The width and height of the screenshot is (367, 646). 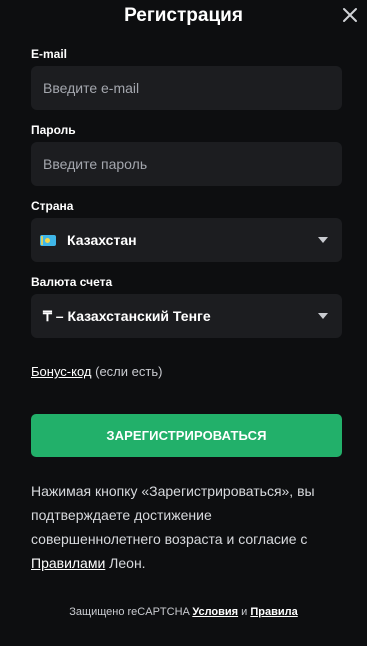 What do you see at coordinates (125, 563) in the screenshot?
I see `consent-text-after: Леон.` at bounding box center [125, 563].